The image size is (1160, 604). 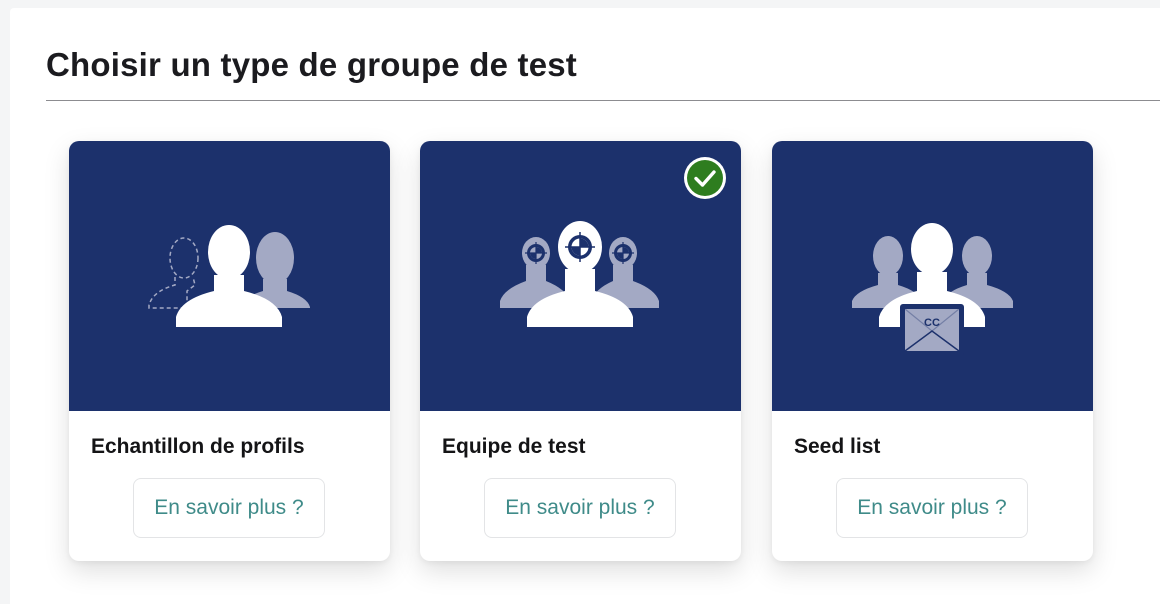 I want to click on card-media: CC, so click(x=932, y=276).